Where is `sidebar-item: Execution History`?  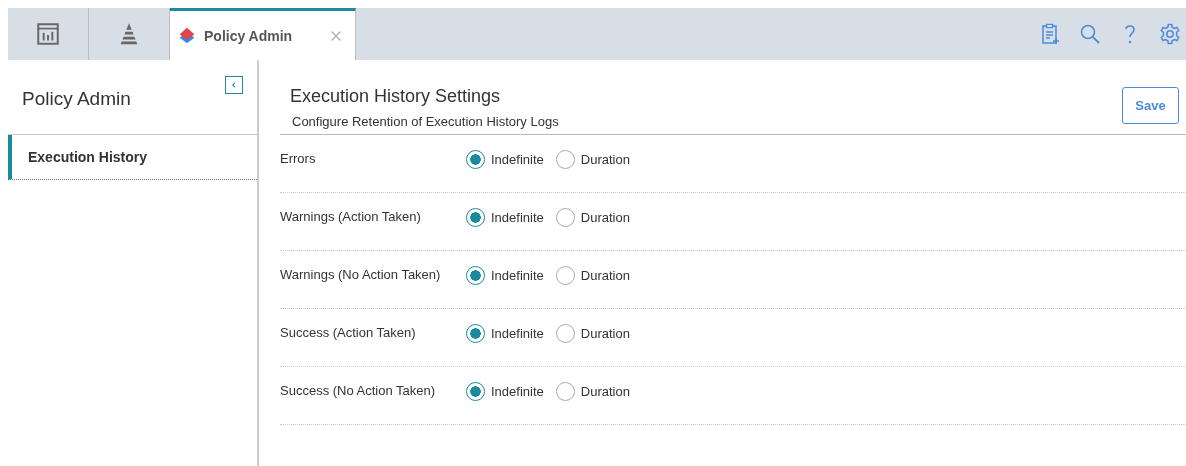
sidebar-item: Execution History is located at coordinates (132, 157).